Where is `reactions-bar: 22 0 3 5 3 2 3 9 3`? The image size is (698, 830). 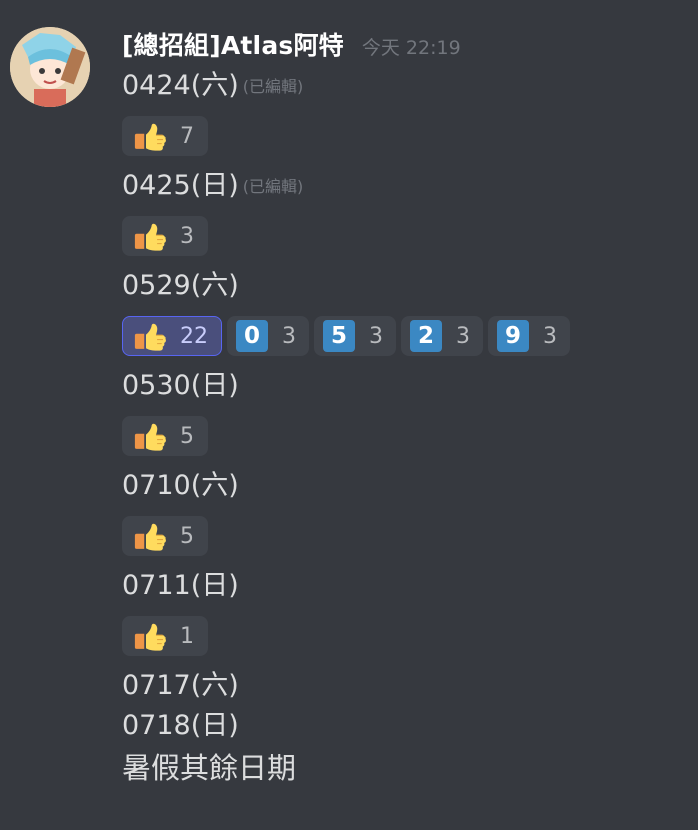
reactions-bar: 22 0 3 5 3 2 3 9 3 is located at coordinates (400, 336).